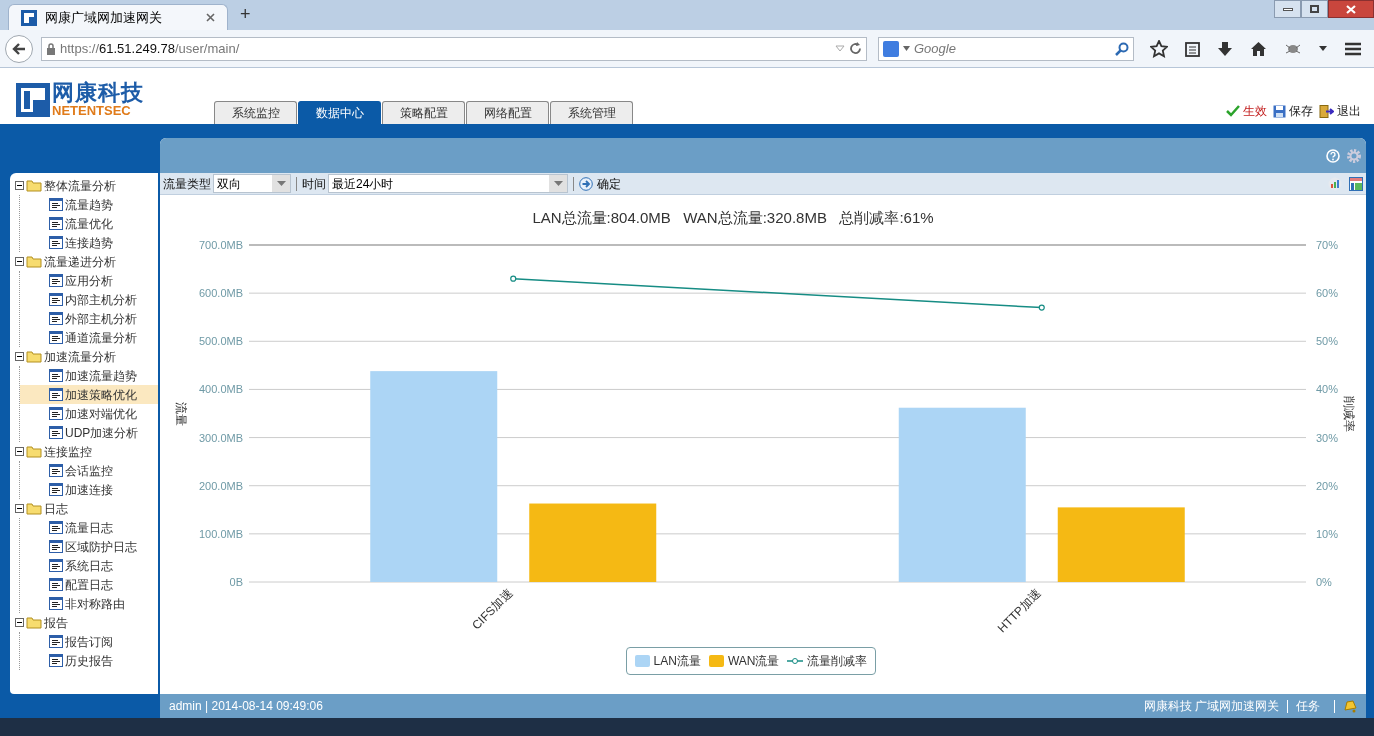 The height and width of the screenshot is (736, 1374). Describe the element at coordinates (1327, 437) in the screenshot. I see `y-axis-label: 30%` at that location.